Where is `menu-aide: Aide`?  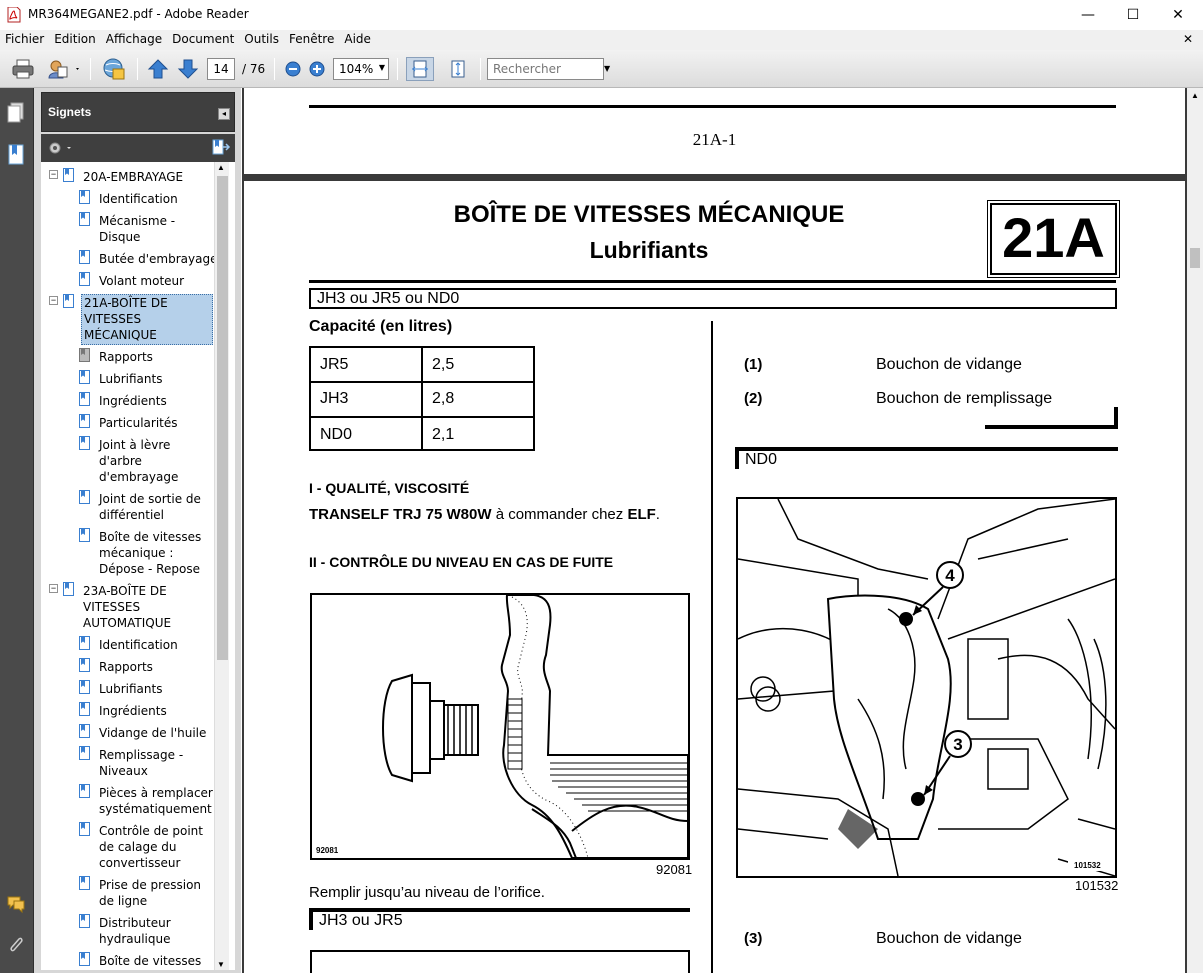 menu-aide: Aide is located at coordinates (357, 40).